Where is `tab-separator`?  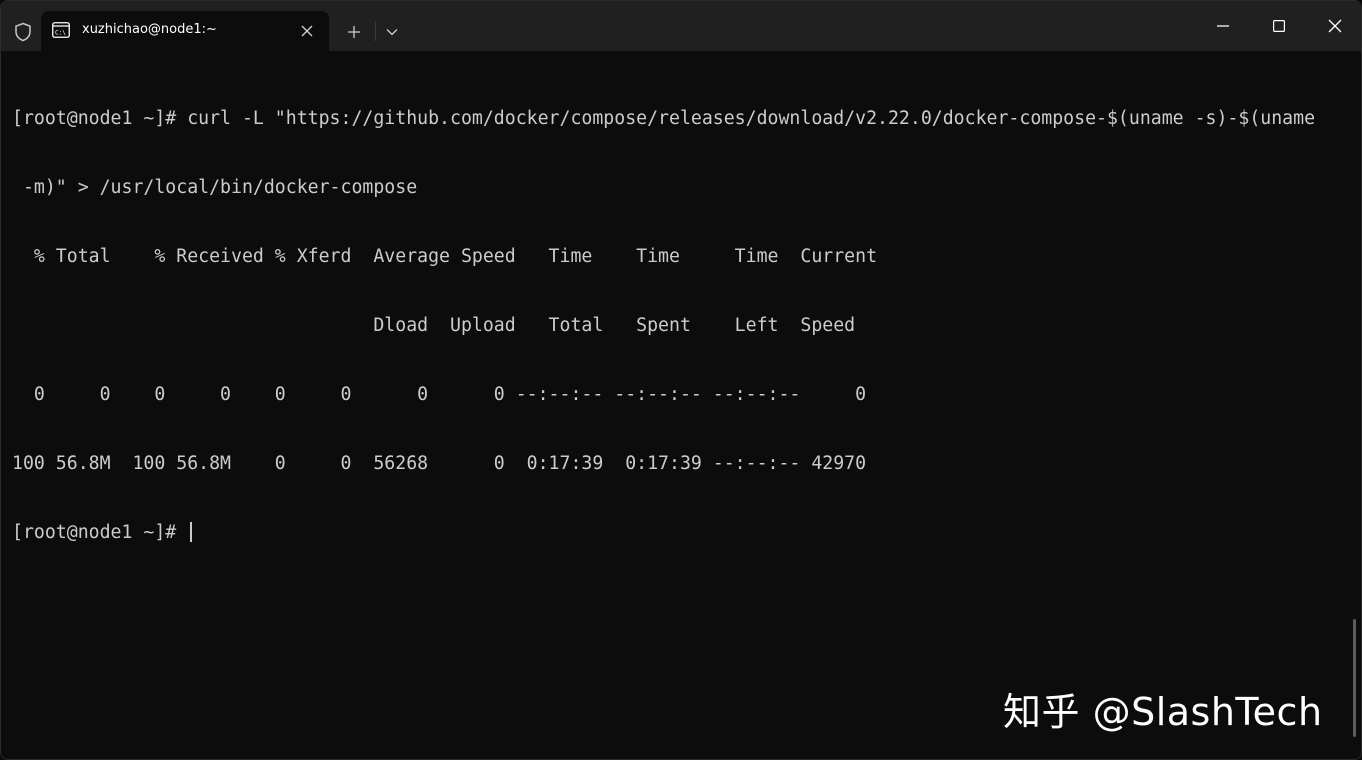
tab-separator is located at coordinates (375, 31).